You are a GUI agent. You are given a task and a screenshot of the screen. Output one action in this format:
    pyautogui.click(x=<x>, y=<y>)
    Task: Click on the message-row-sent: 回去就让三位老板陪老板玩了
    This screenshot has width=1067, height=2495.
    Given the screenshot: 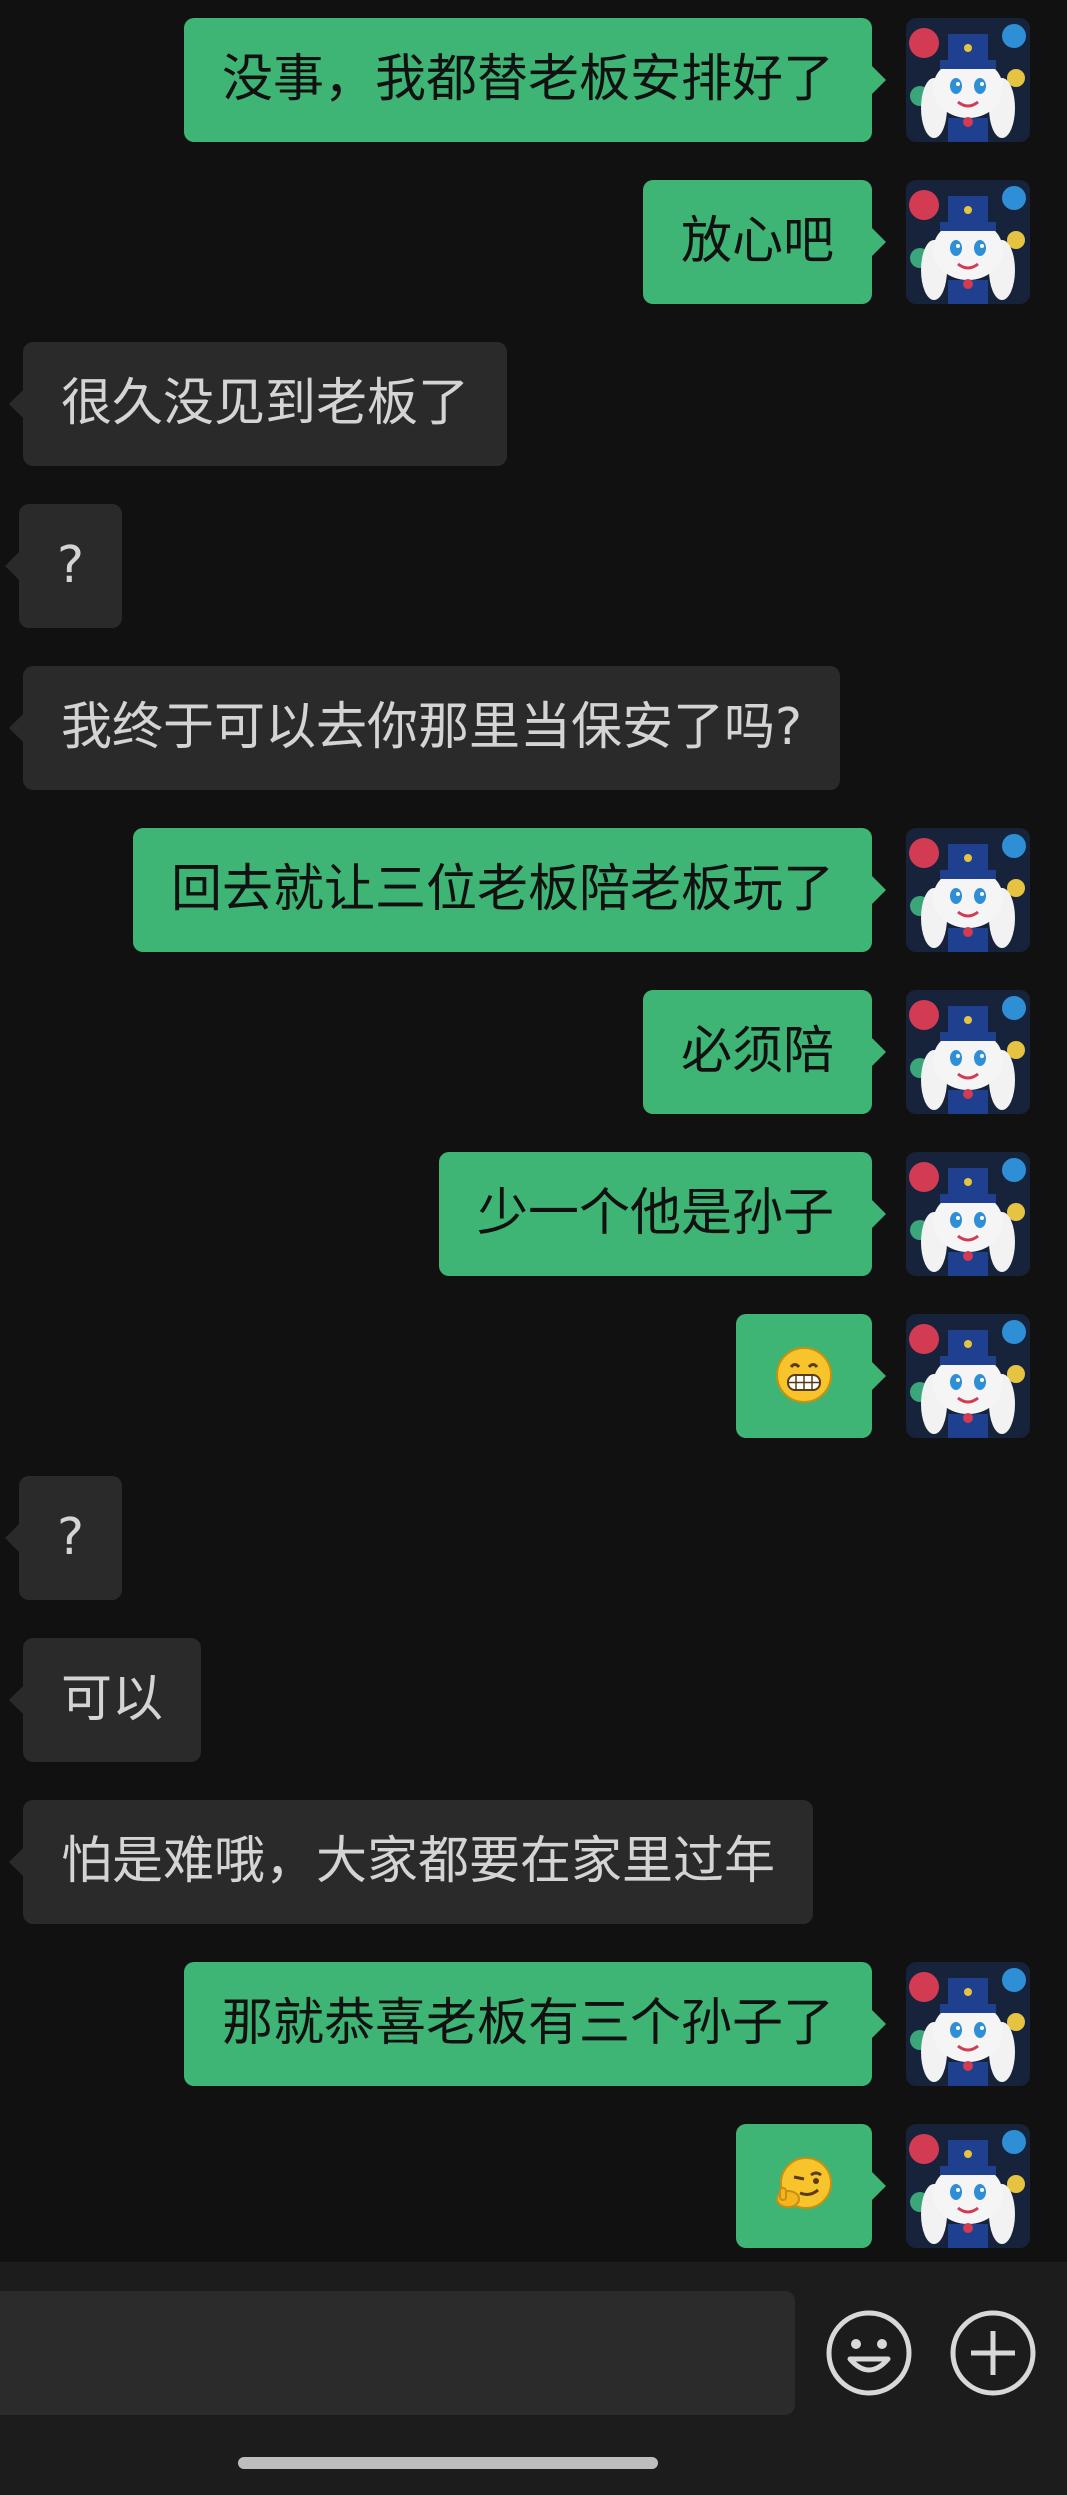 What is the action you would take?
    pyautogui.click(x=533, y=890)
    